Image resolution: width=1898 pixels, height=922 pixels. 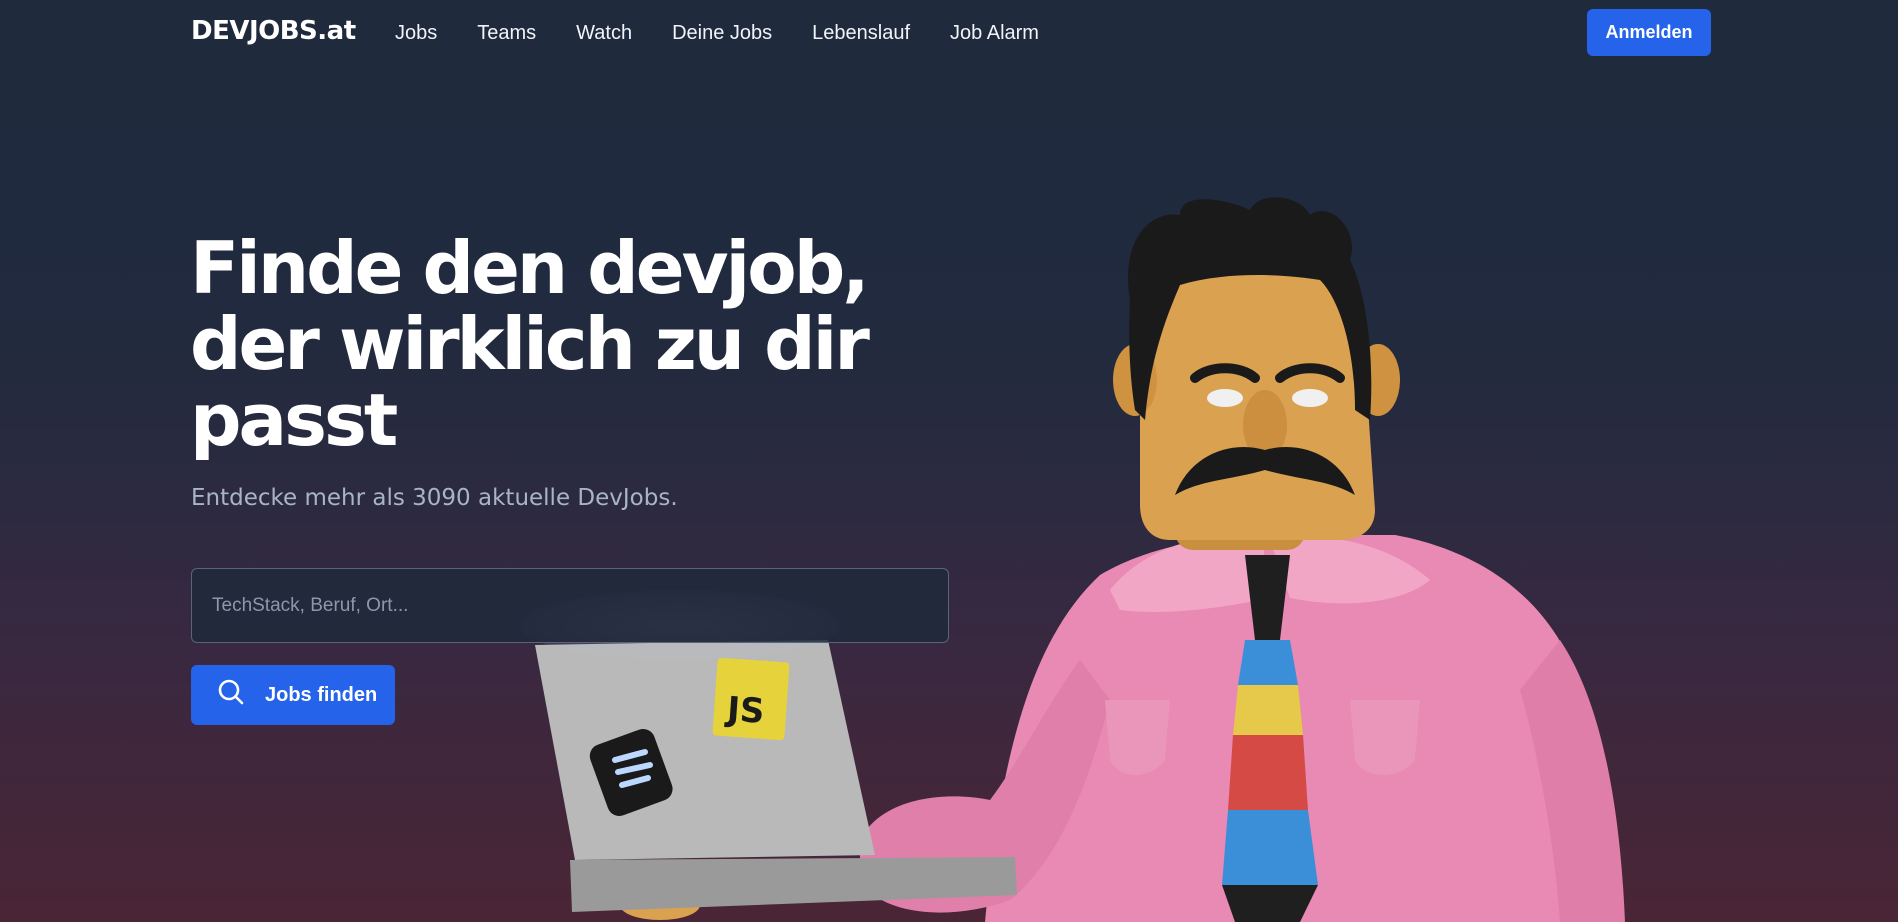 I want to click on laptop-js-sticker-text: JS, so click(x=745, y=710).